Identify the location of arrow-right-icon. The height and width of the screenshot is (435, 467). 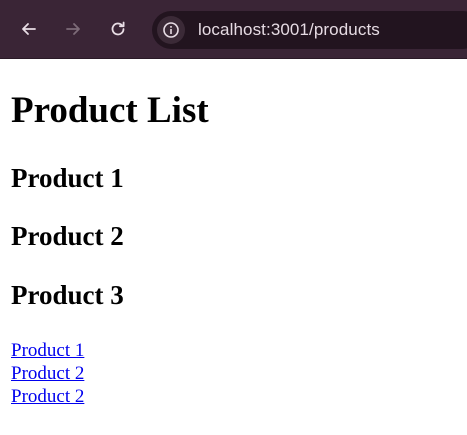
(73, 29).